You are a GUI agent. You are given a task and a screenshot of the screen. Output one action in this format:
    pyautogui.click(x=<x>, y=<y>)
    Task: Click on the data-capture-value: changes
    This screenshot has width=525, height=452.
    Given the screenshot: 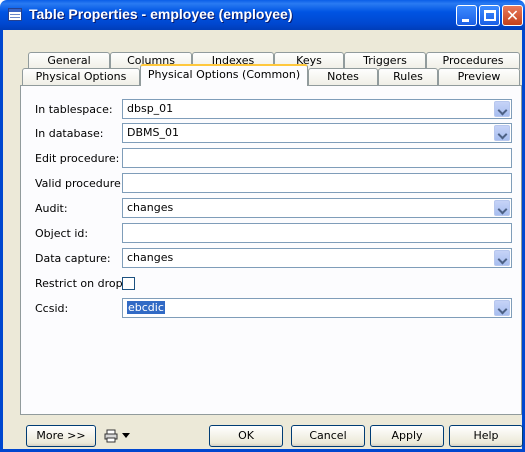 What is the action you would take?
    pyautogui.click(x=150, y=257)
    